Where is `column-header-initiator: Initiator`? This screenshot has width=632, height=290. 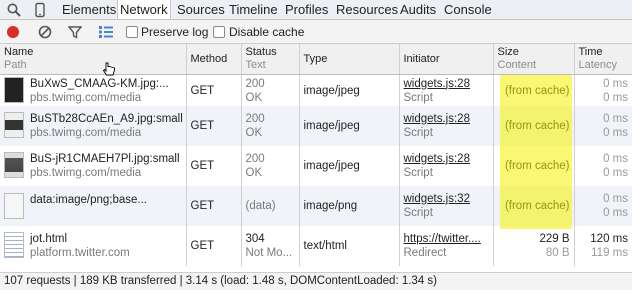
column-header-initiator: Initiator is located at coordinates (446, 59).